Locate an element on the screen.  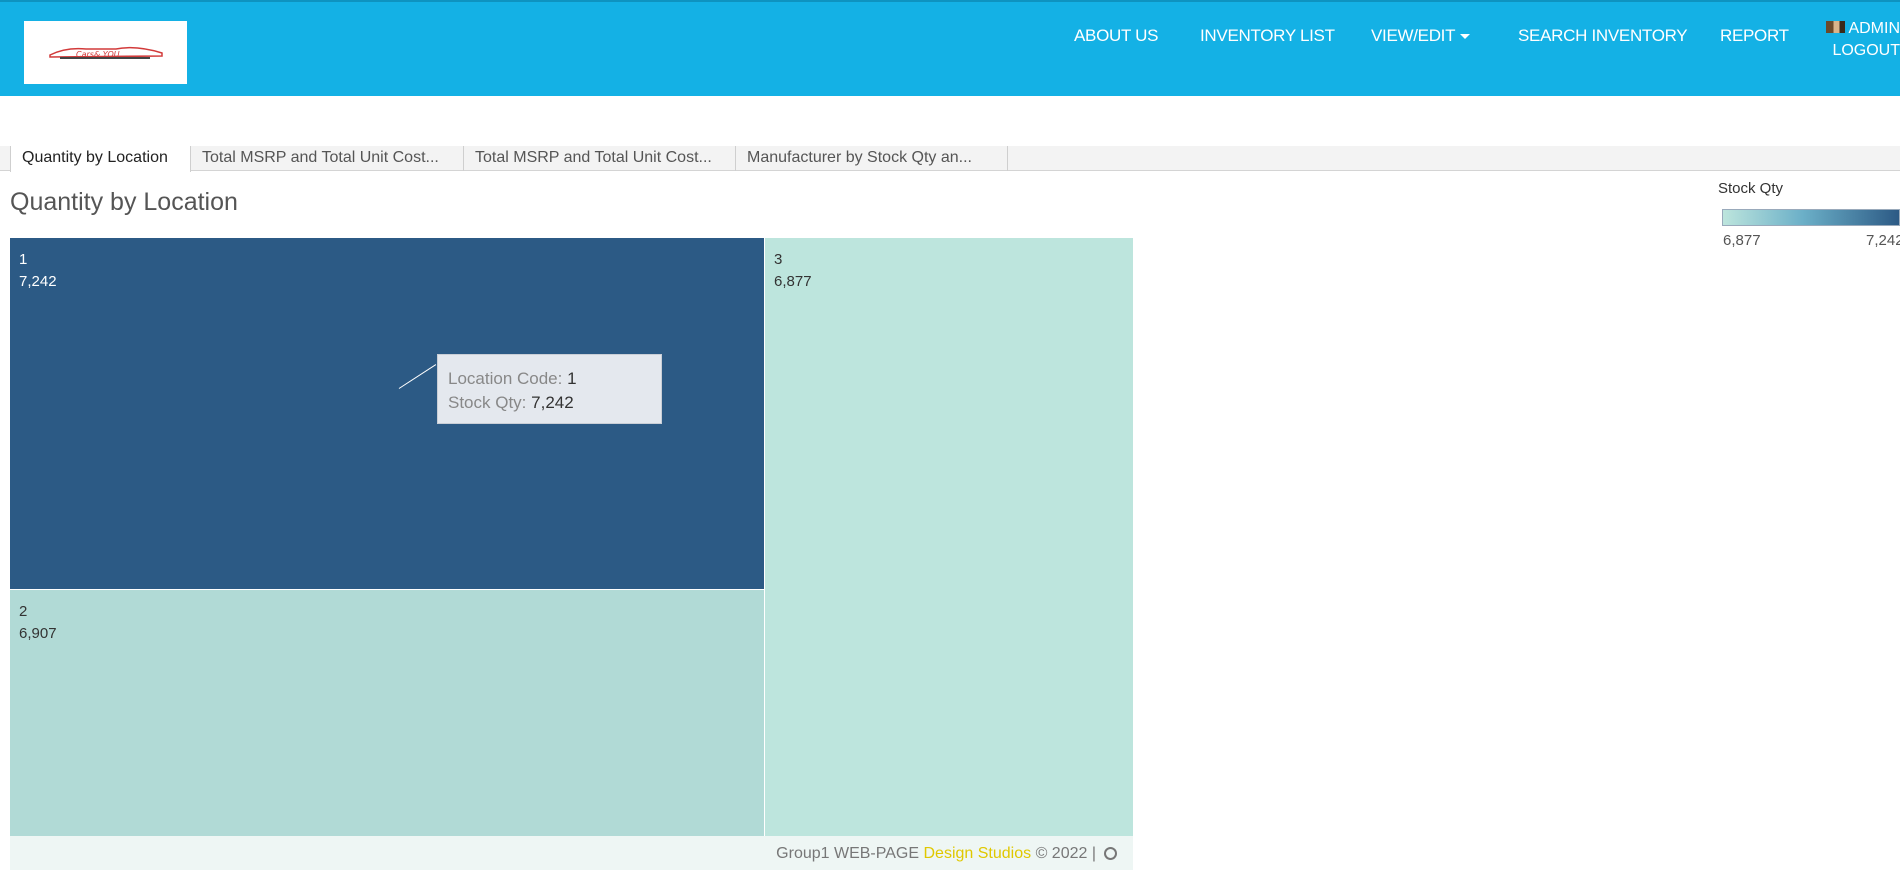
page-title: Quantity by Location is located at coordinates (124, 202).